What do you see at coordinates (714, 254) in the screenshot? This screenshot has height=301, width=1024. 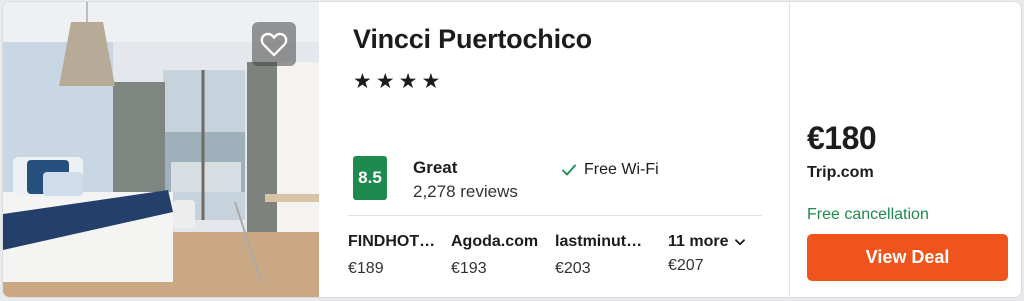 I see `more-offers-dropdown: 11 more €207` at bounding box center [714, 254].